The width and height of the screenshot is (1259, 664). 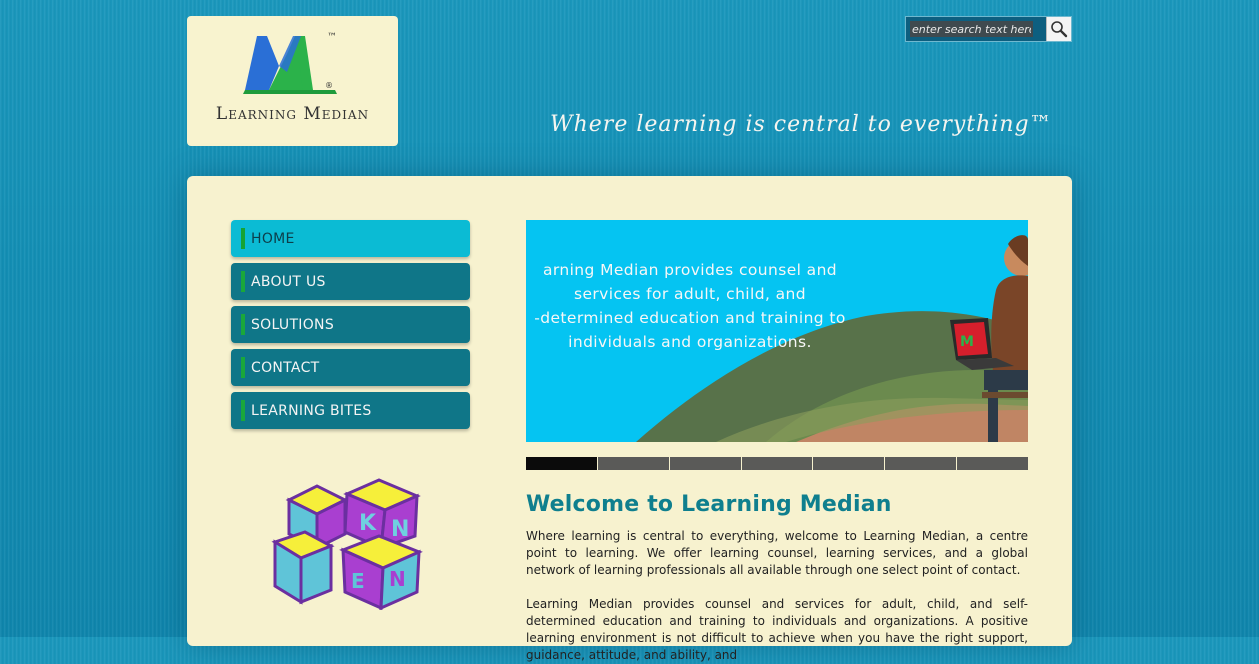 I want to click on nav-item-home: HOME, so click(x=350, y=238).